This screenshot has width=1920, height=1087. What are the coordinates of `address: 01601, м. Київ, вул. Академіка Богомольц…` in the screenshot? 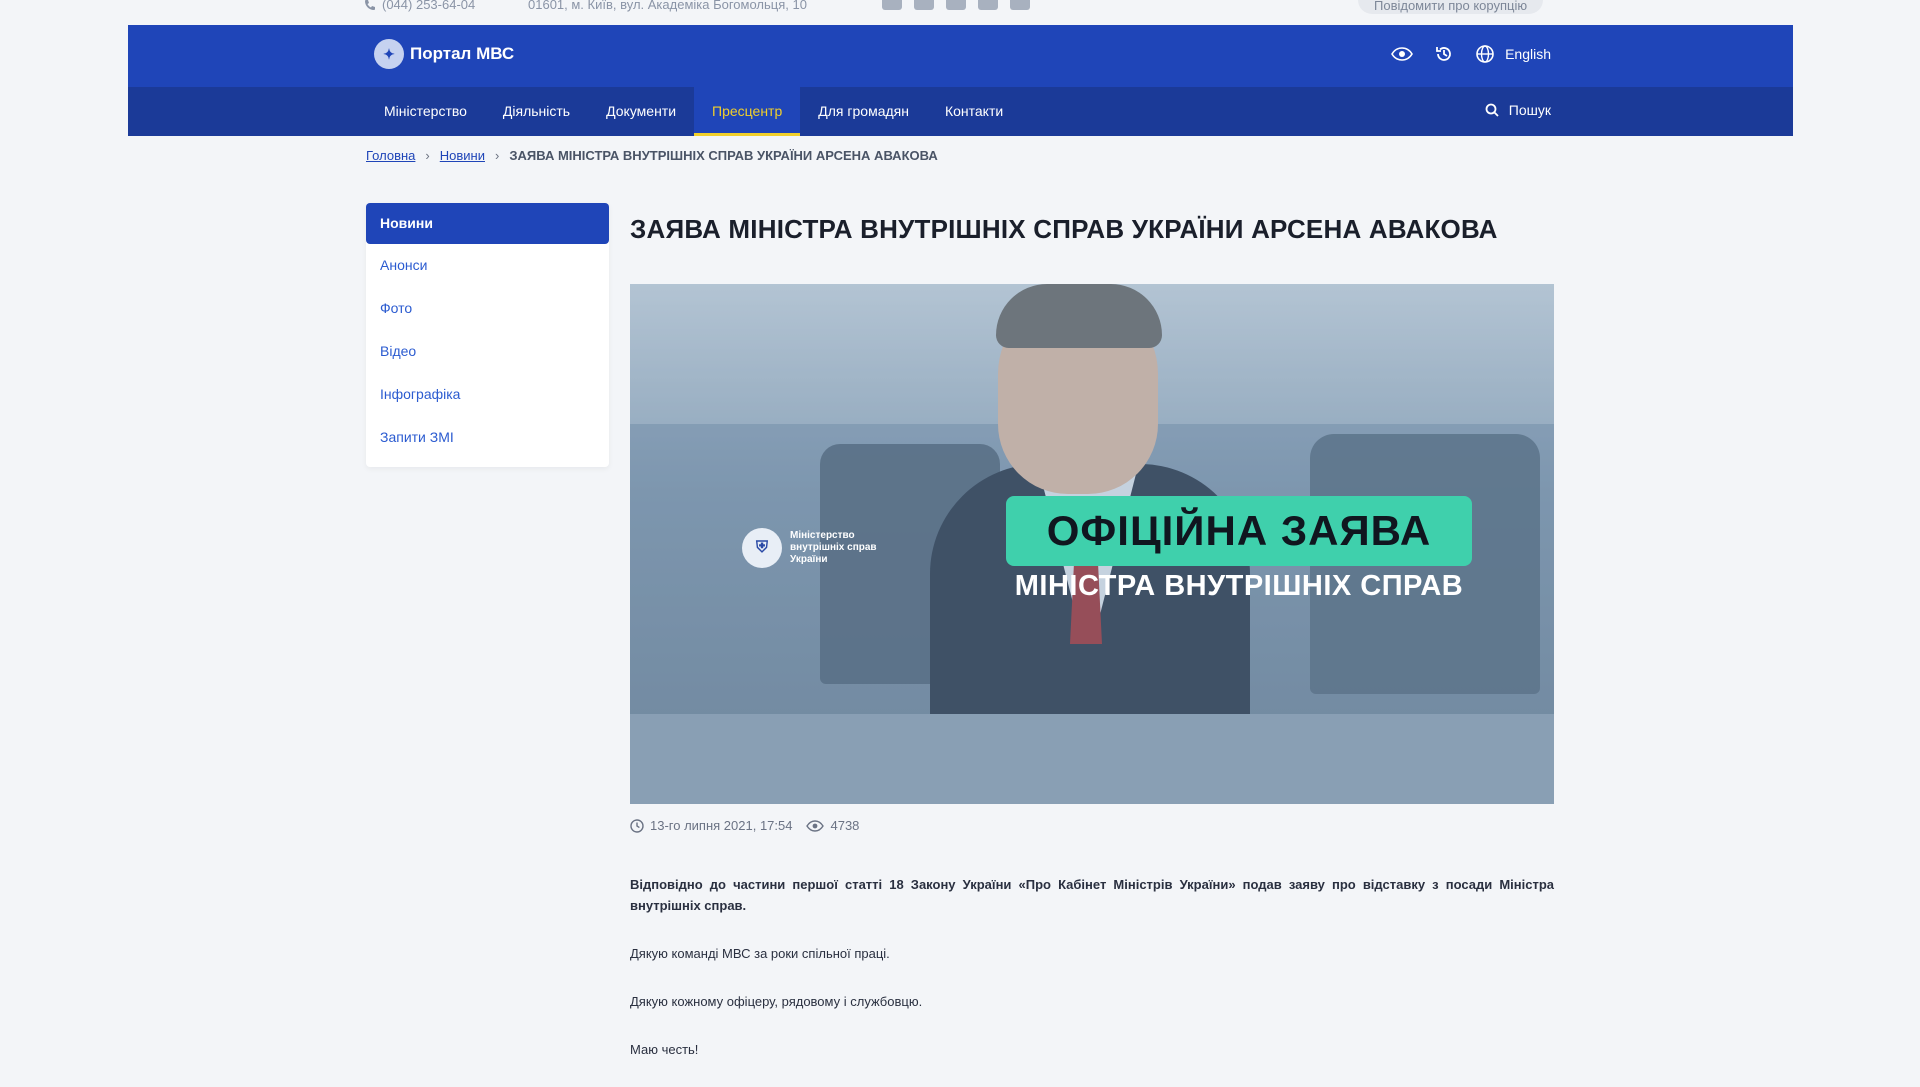 It's located at (667, 6).